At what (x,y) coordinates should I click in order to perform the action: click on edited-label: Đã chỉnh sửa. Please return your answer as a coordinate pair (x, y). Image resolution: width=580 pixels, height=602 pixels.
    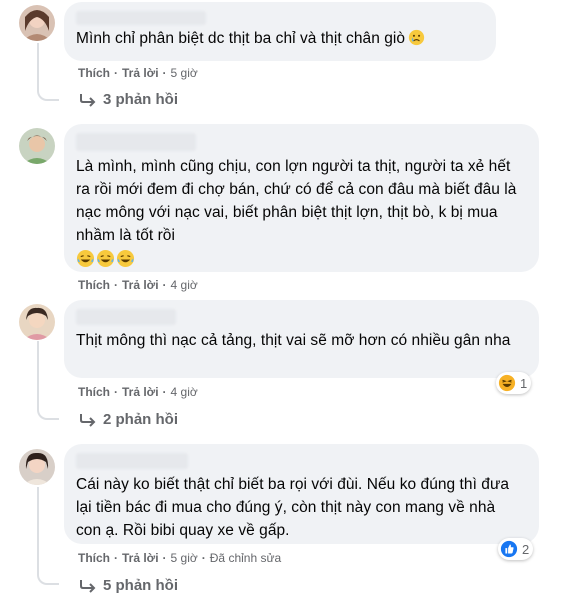
    Looking at the image, I should click on (245, 558).